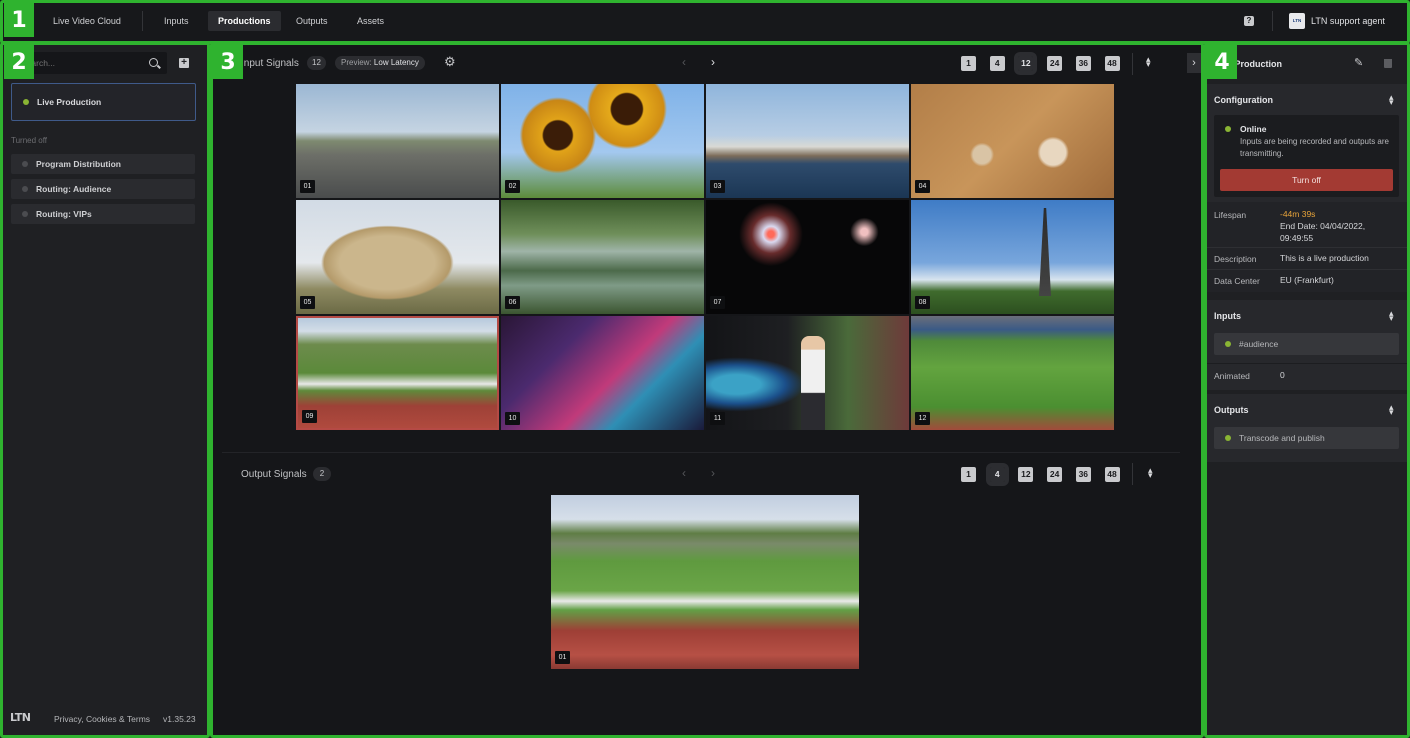 The image size is (1410, 738). What do you see at coordinates (19, 62) in the screenshot?
I see `annotation-marker: 2` at bounding box center [19, 62].